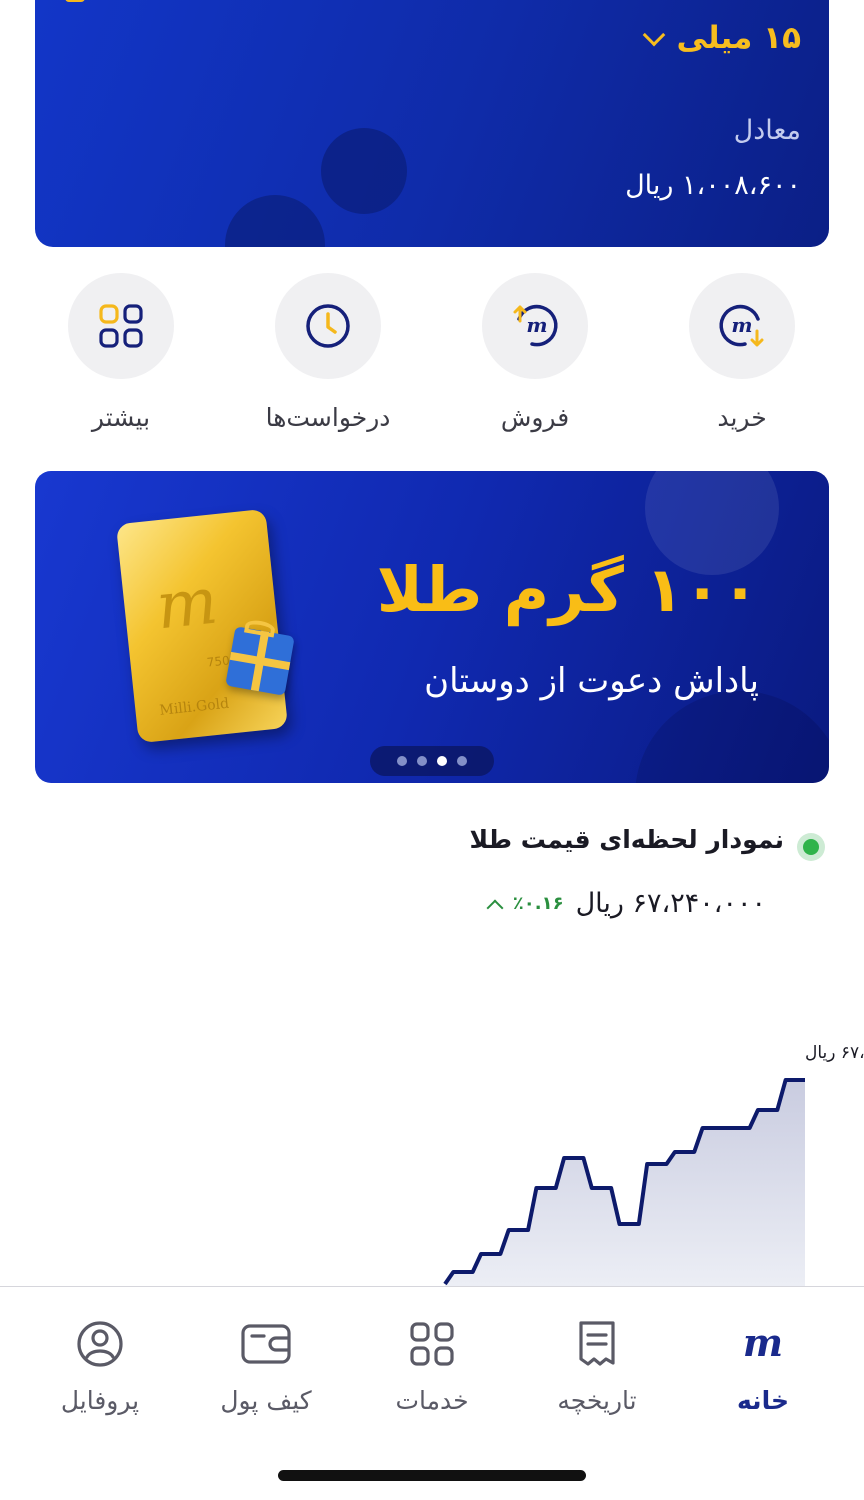  What do you see at coordinates (432, 761) in the screenshot?
I see `carousel-indicator` at bounding box center [432, 761].